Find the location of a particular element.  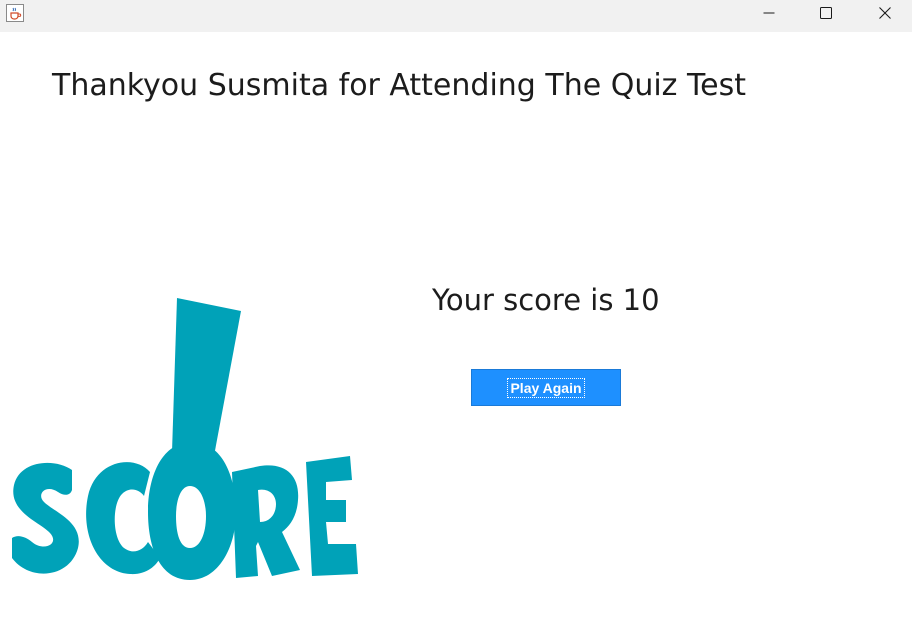

play-again-button: Play Again is located at coordinates (546, 387).